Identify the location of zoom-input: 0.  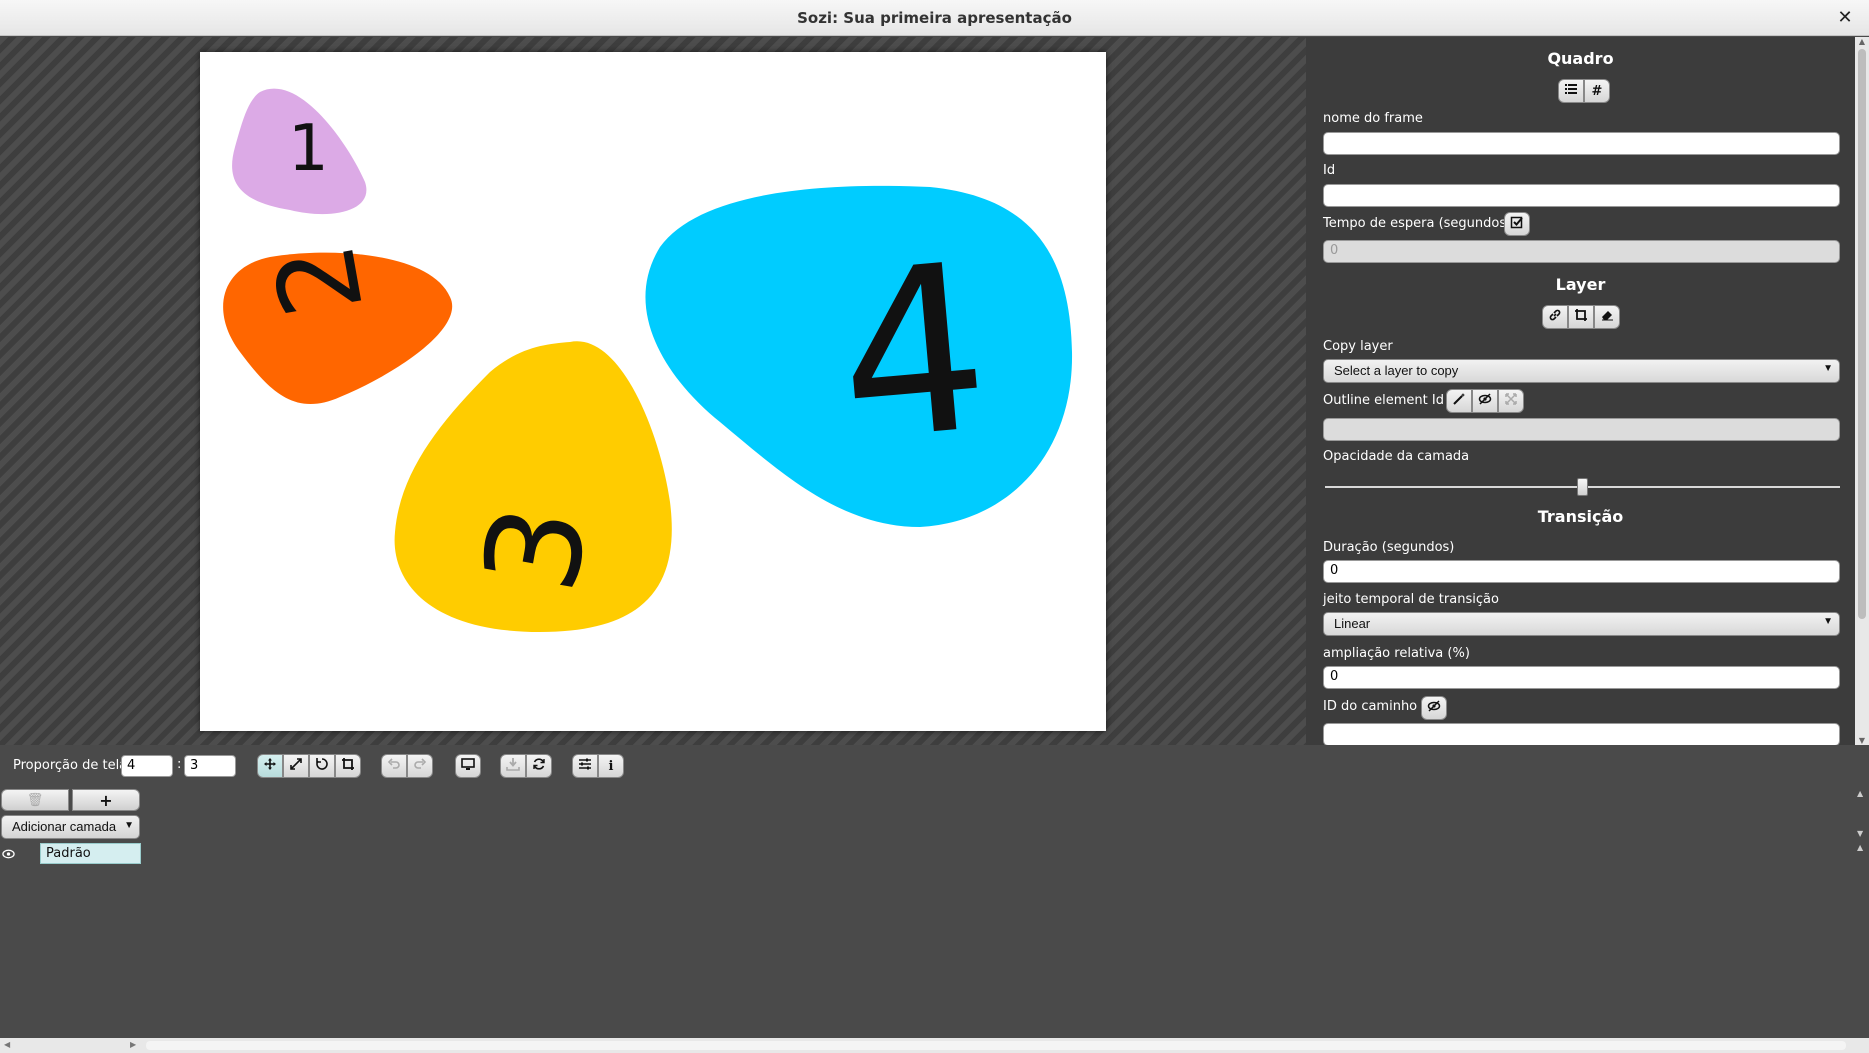
(1581, 677).